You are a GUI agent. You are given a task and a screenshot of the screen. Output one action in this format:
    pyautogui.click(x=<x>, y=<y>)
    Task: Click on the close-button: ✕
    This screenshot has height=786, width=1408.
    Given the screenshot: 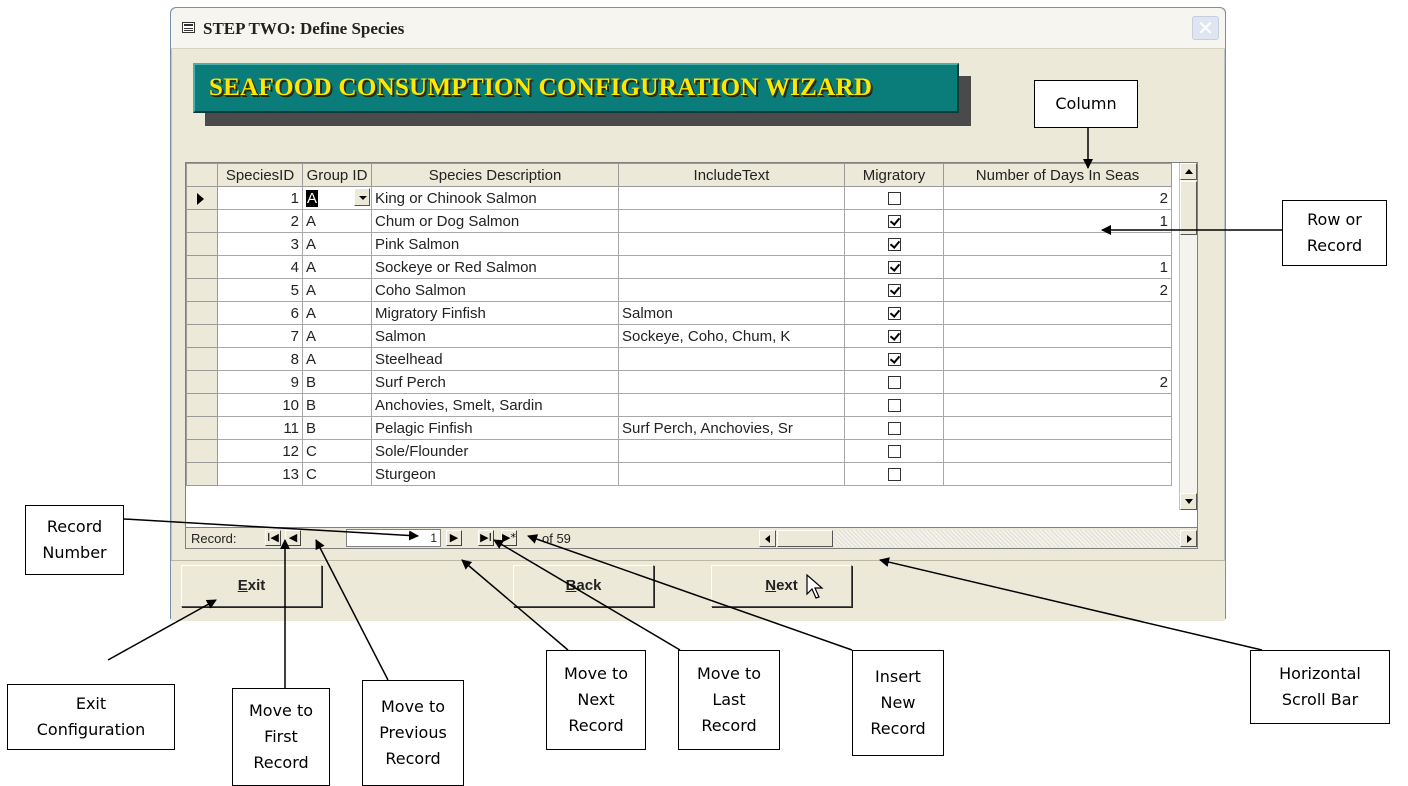 What is the action you would take?
    pyautogui.click(x=1205, y=28)
    